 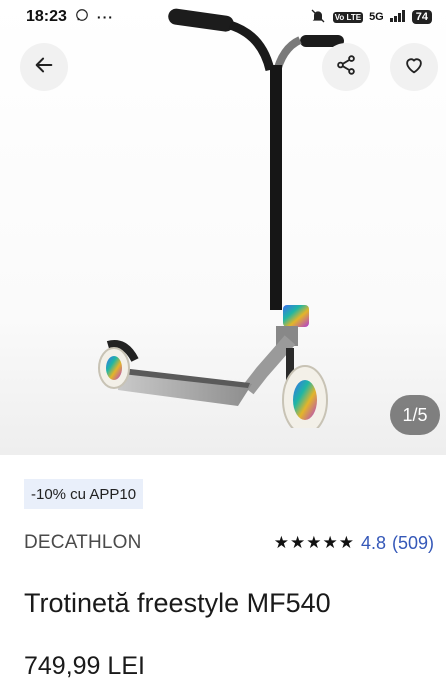 I want to click on signal-icon, so click(x=397, y=17).